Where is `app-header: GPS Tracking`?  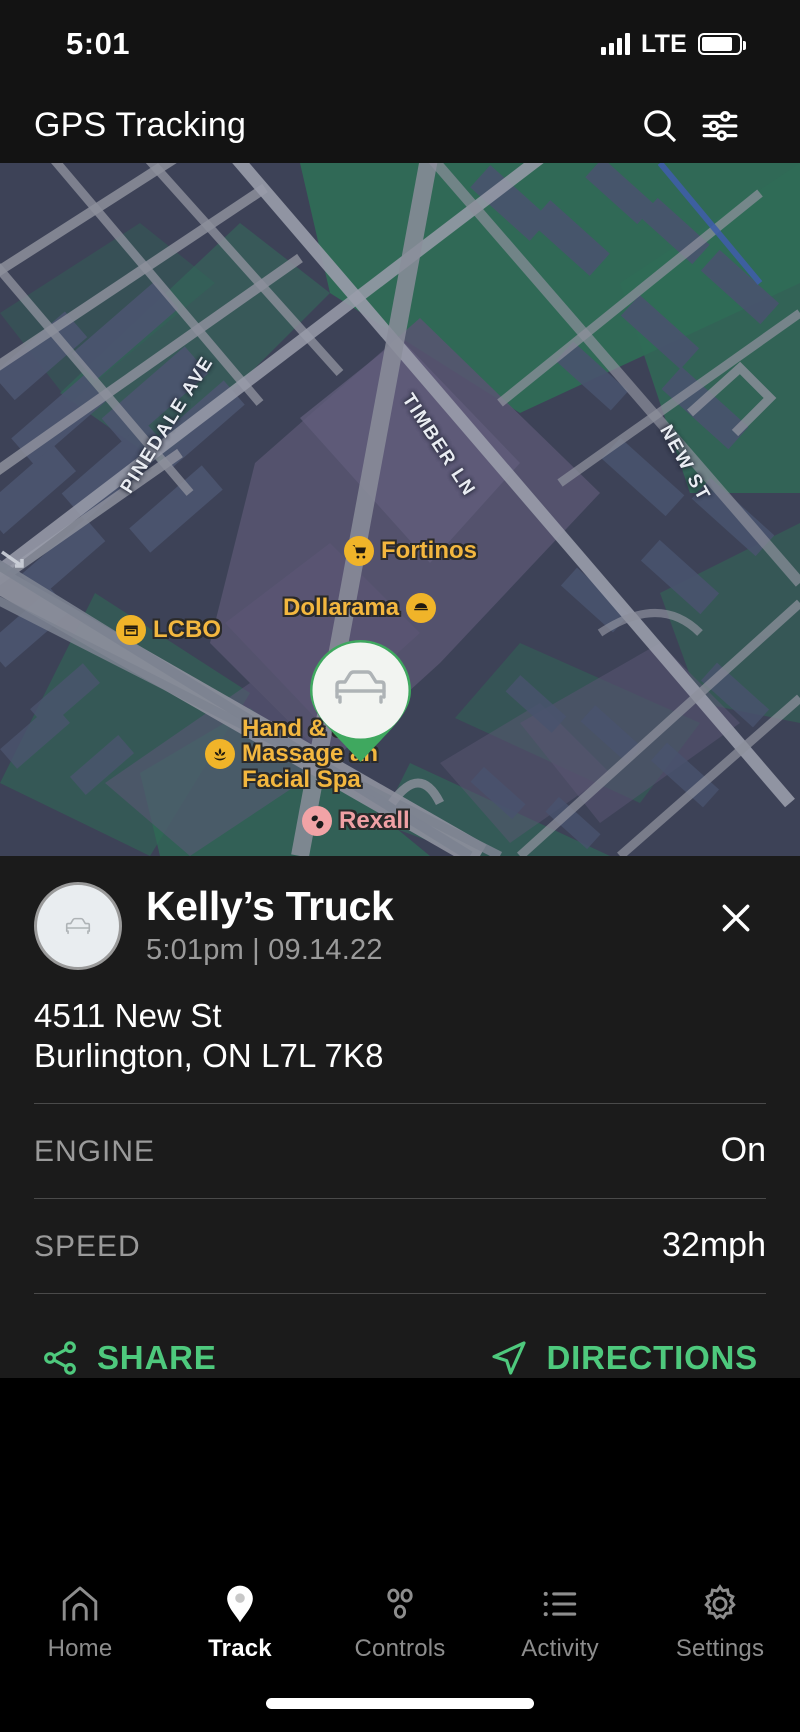 app-header: GPS Tracking is located at coordinates (400, 125).